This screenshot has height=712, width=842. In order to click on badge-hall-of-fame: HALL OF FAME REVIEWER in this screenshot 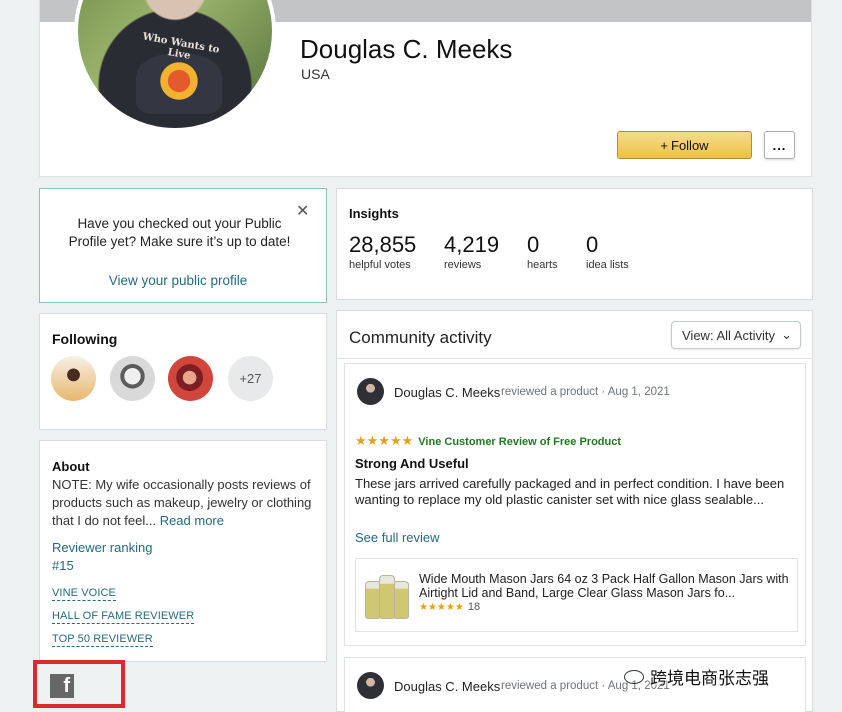, I will do `click(123, 617)`.